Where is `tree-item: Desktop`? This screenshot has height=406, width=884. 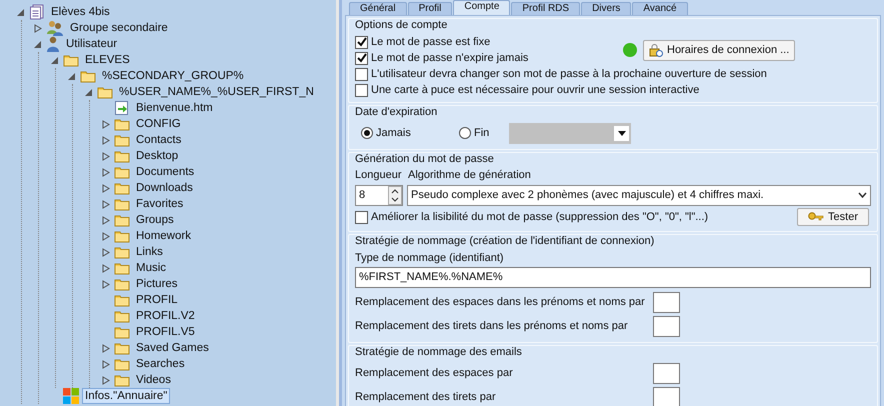 tree-item: Desktop is located at coordinates (157, 156).